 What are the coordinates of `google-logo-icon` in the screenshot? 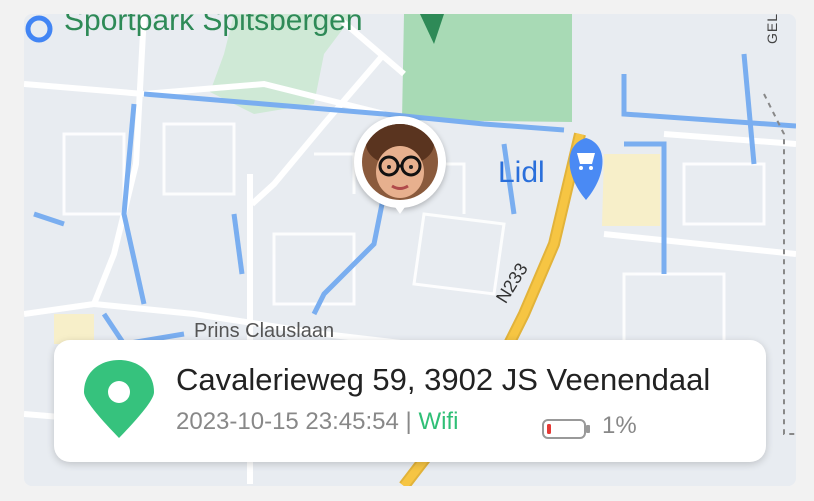 It's located at (39, 29).